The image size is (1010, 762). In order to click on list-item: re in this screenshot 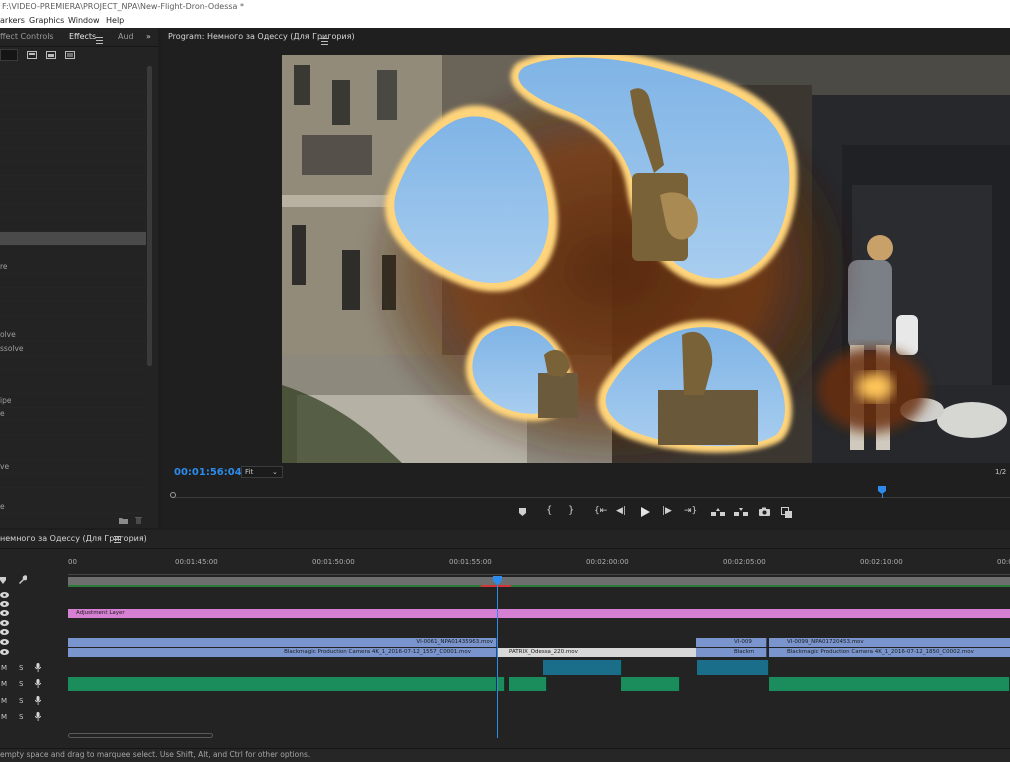, I will do `click(73, 267)`.